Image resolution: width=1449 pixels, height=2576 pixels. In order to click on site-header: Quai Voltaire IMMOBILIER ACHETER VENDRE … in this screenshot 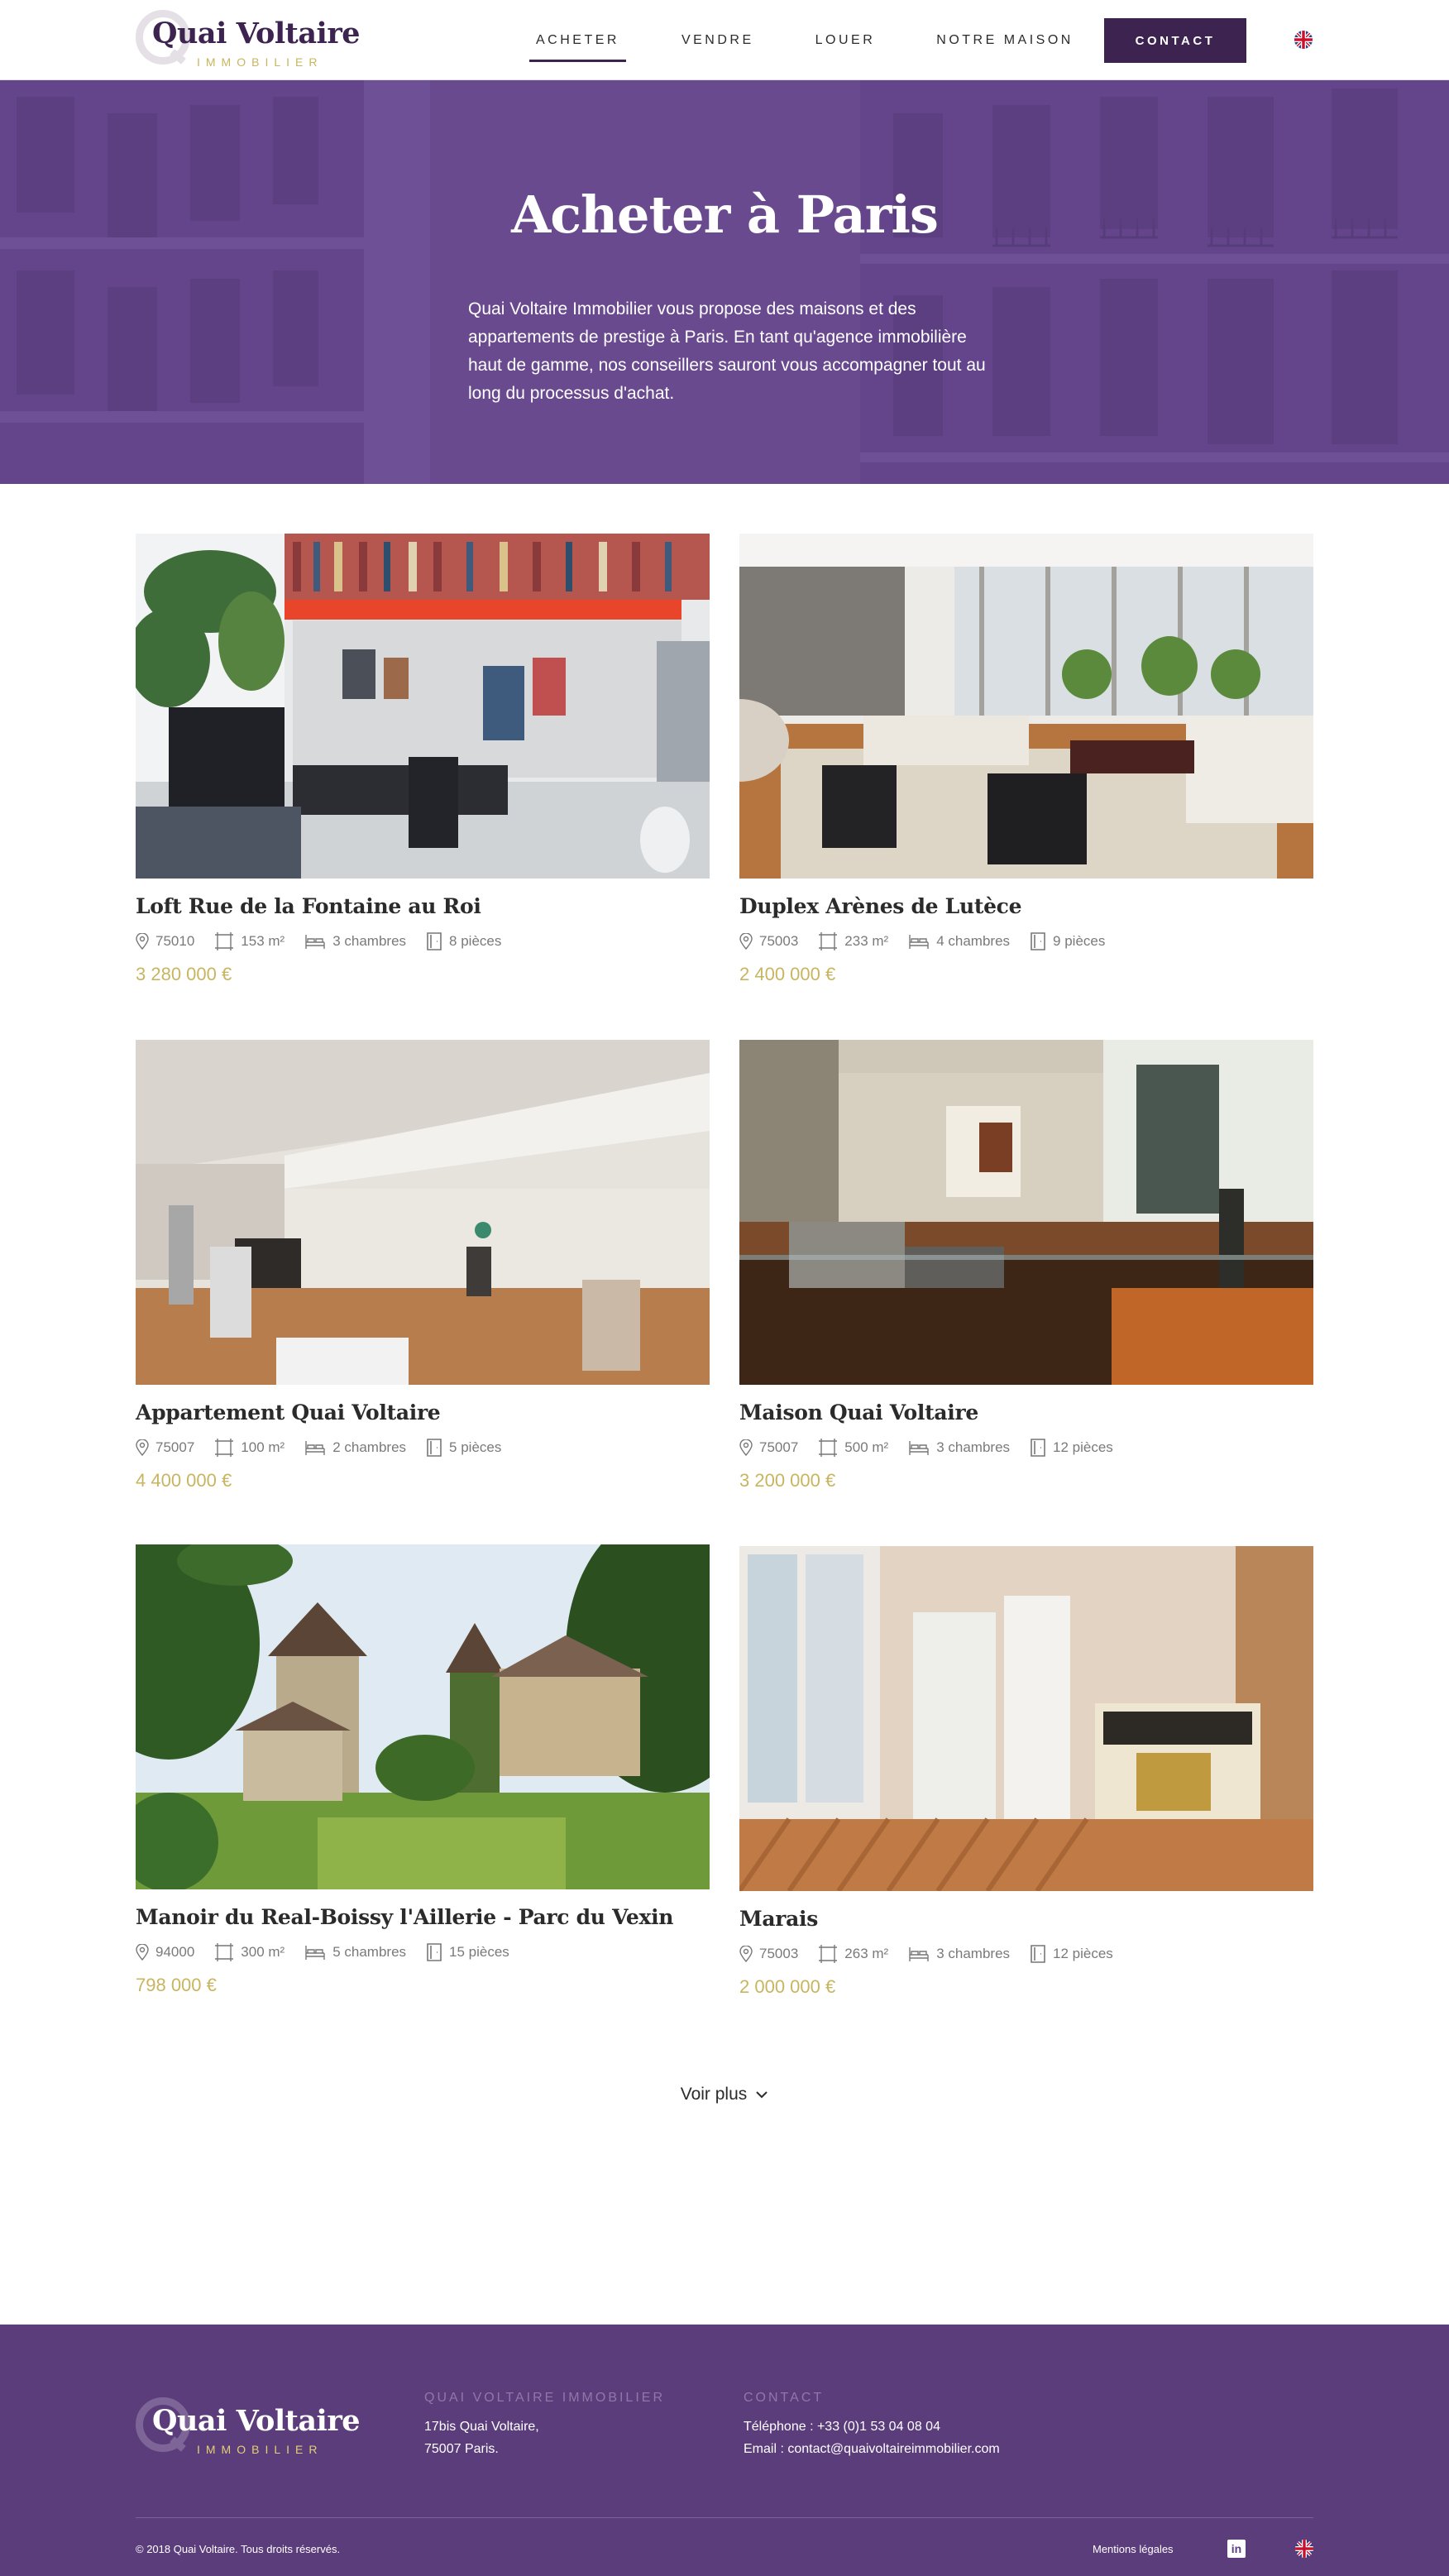, I will do `click(724, 40)`.